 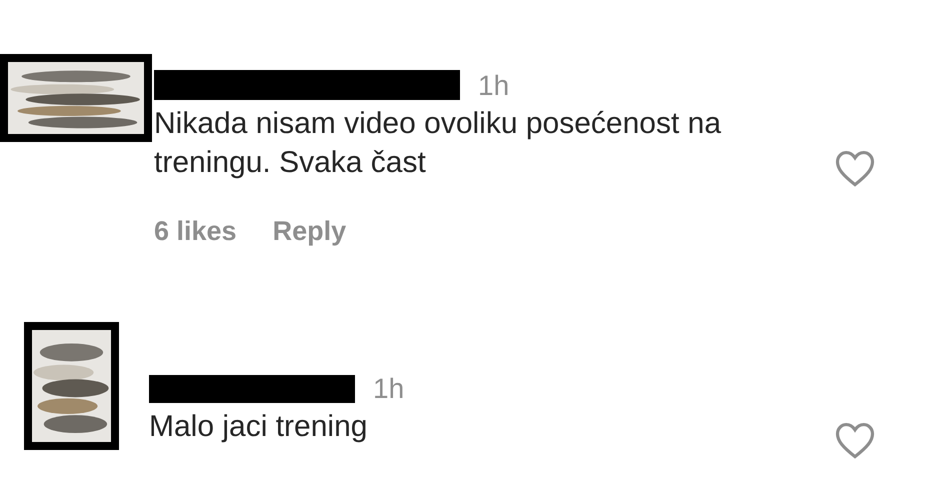 What do you see at coordinates (309, 231) in the screenshot?
I see `reply-link: Reply` at bounding box center [309, 231].